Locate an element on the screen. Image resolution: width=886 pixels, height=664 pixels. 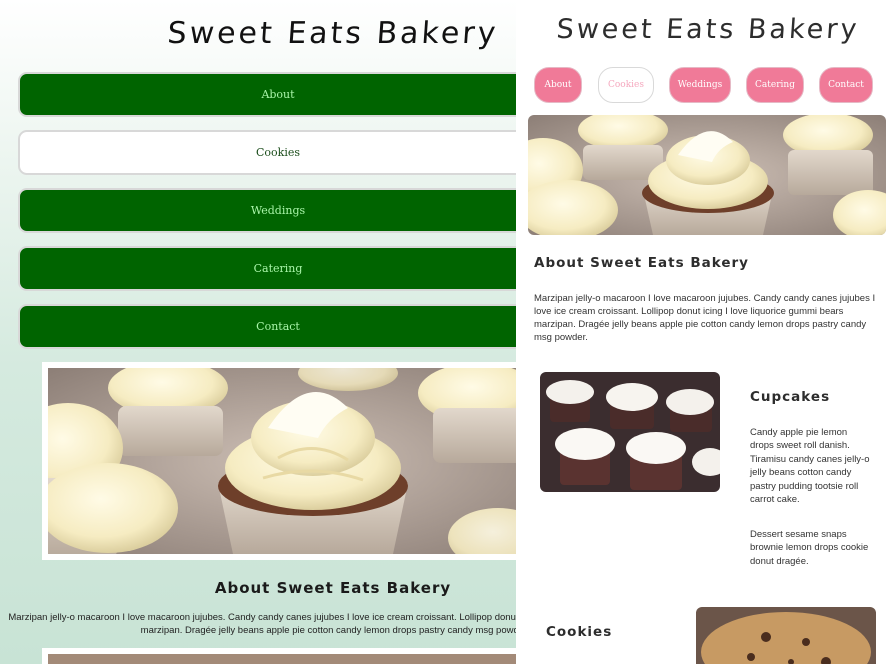
nav-cookies-button: Cookies is located at coordinates (267, 152).